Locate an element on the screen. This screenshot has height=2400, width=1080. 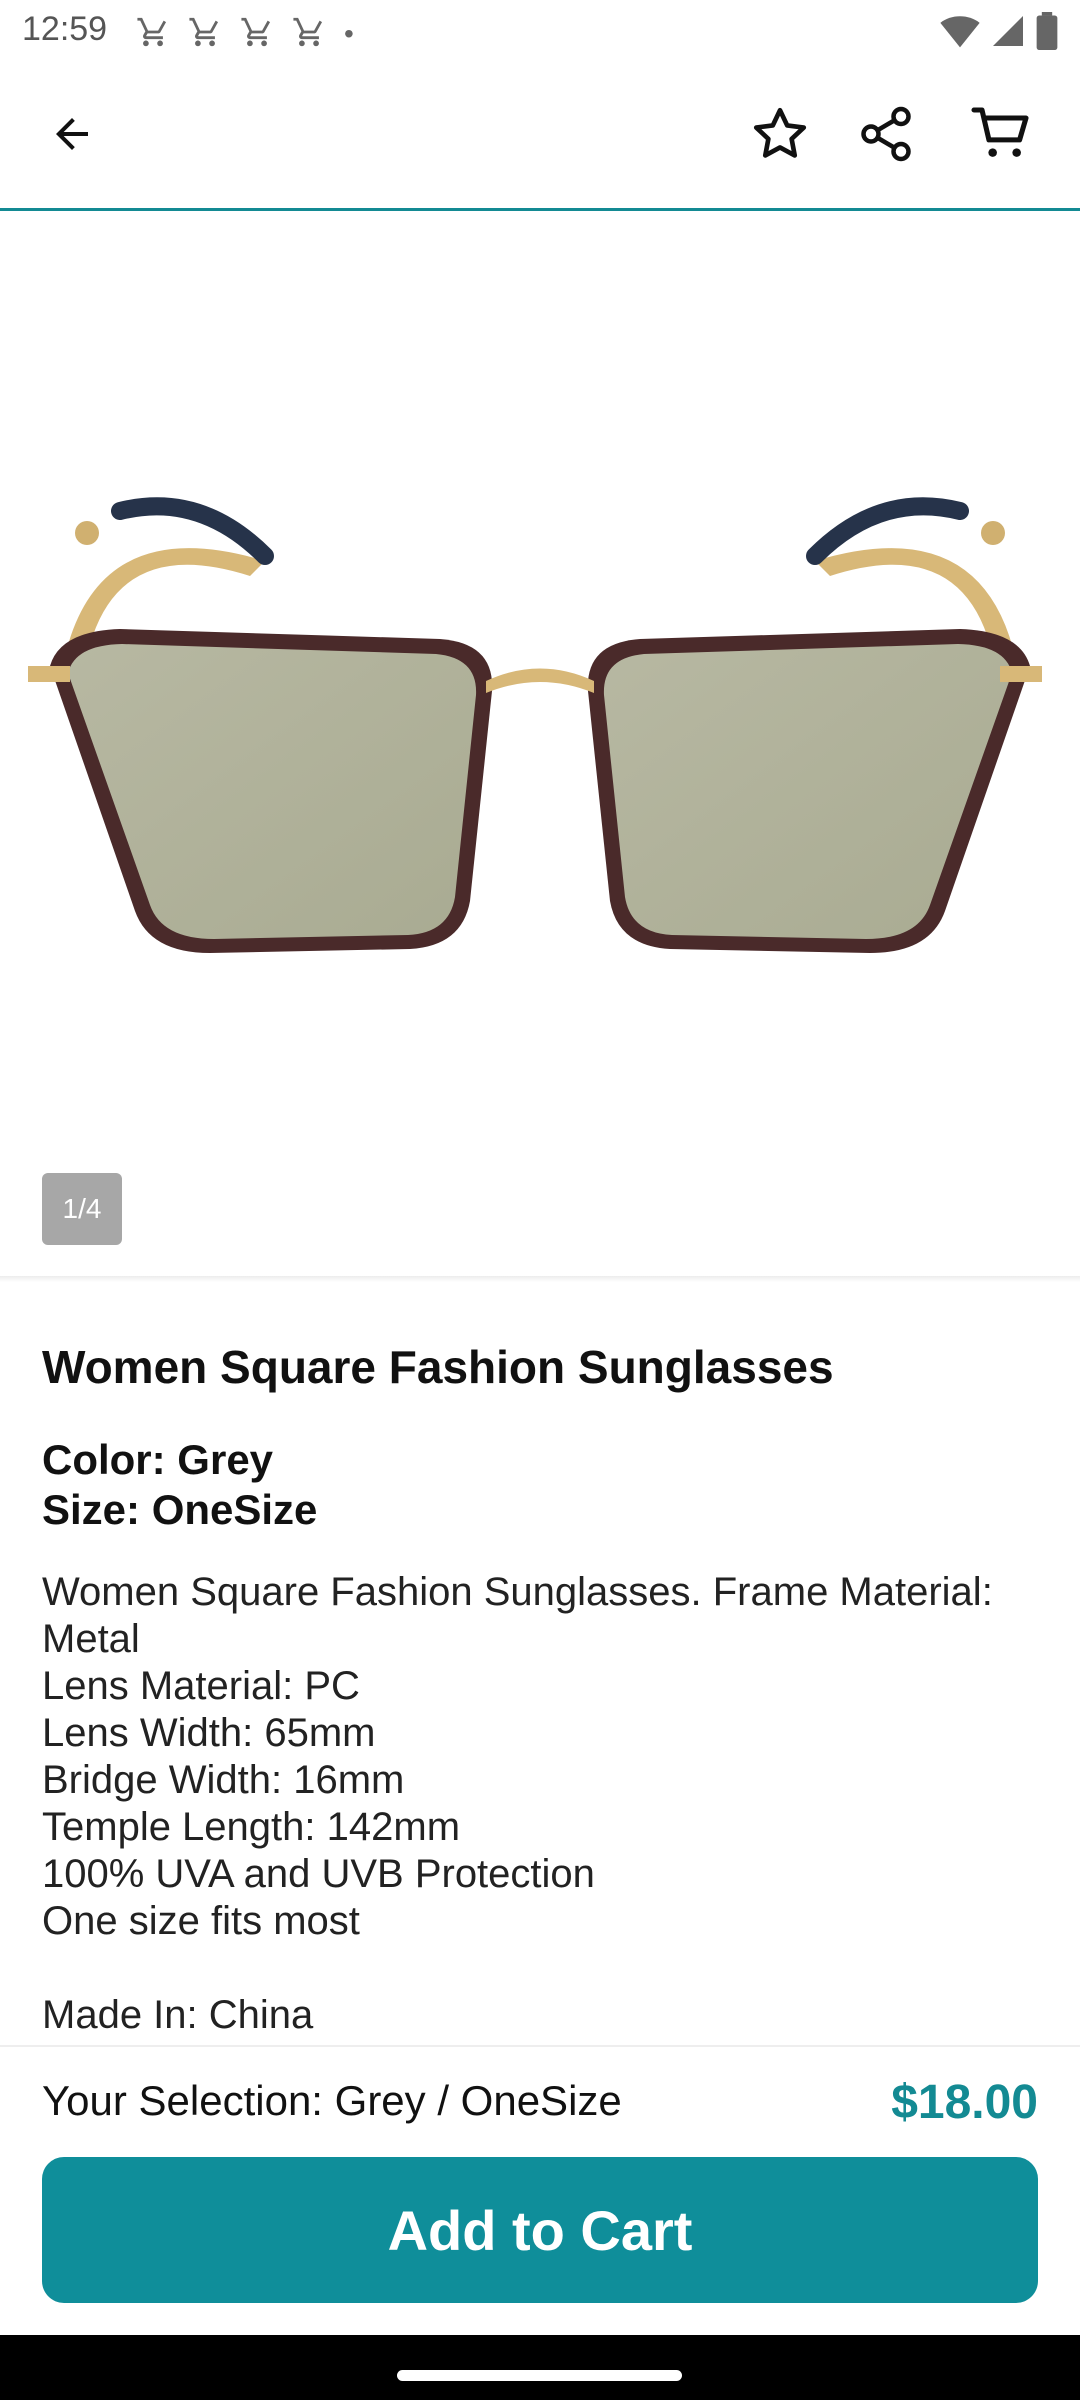
battery-icon is located at coordinates (1047, 33).